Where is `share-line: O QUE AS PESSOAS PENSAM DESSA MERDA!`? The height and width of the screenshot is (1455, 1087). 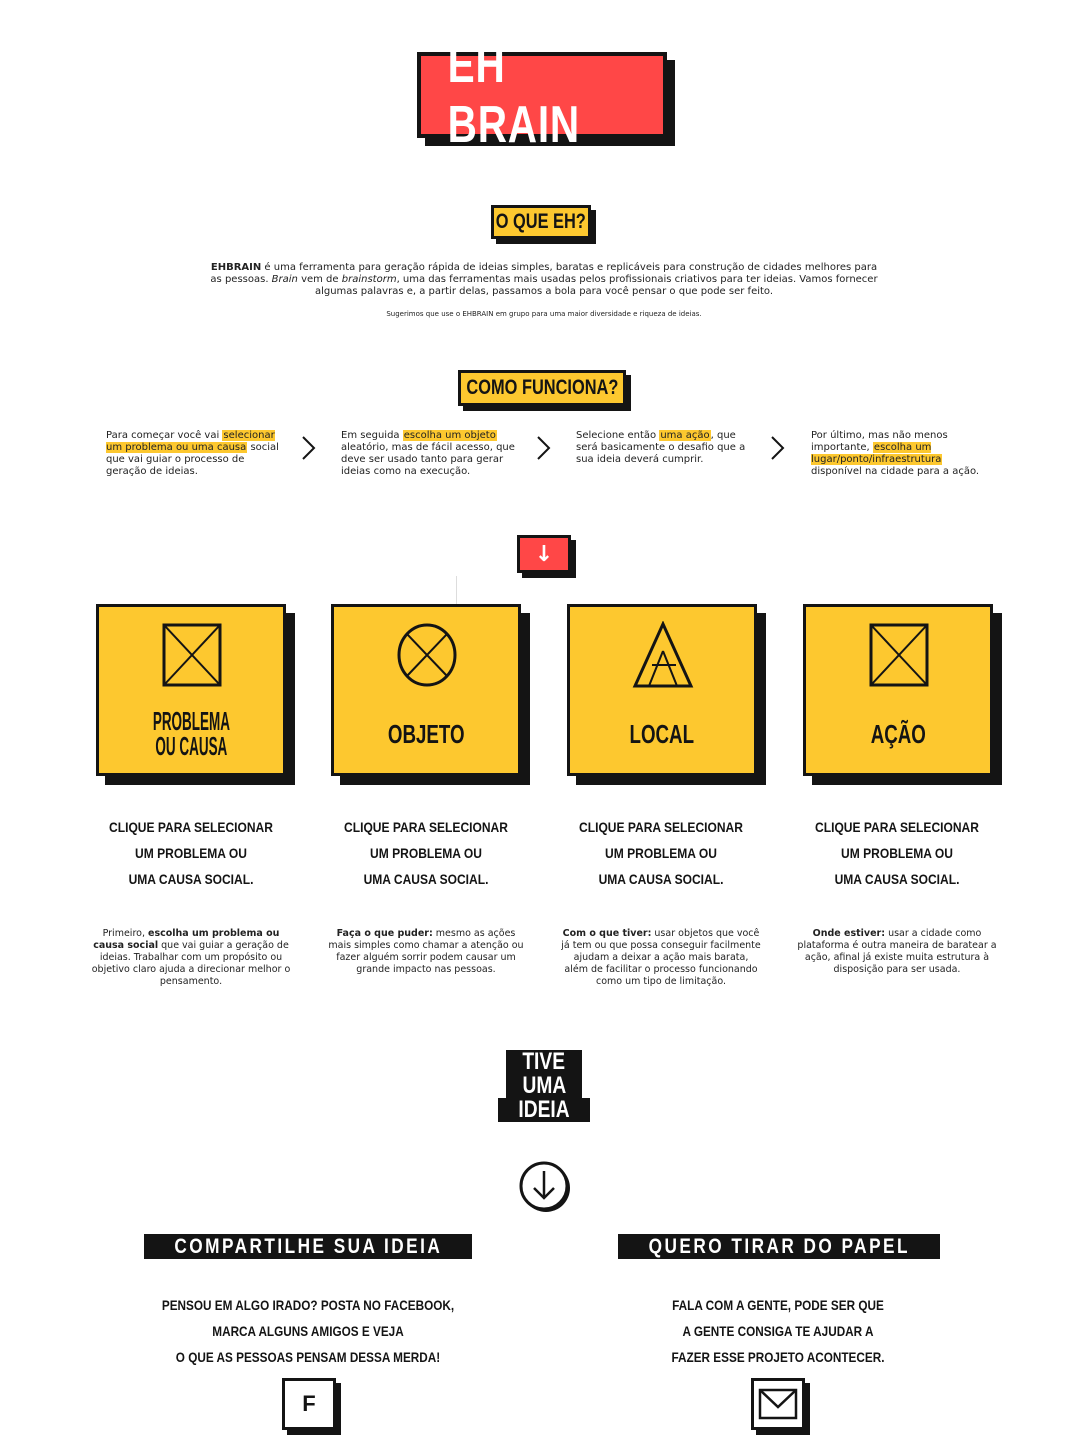
share-line: O QUE AS PESSOAS PENSAM DESSA MERDA! is located at coordinates (308, 1357).